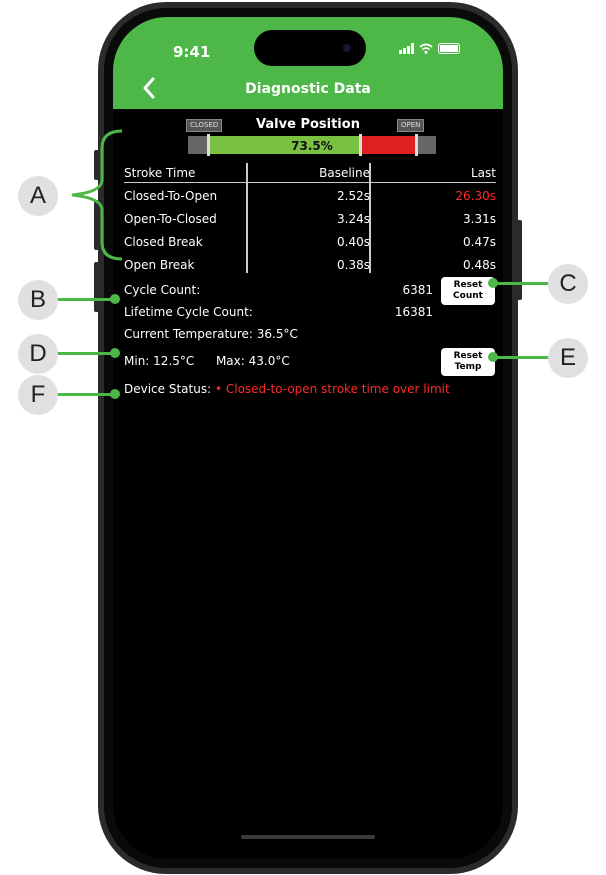  What do you see at coordinates (188, 334) in the screenshot?
I see `current-temperature-label: Current Temperature:` at bounding box center [188, 334].